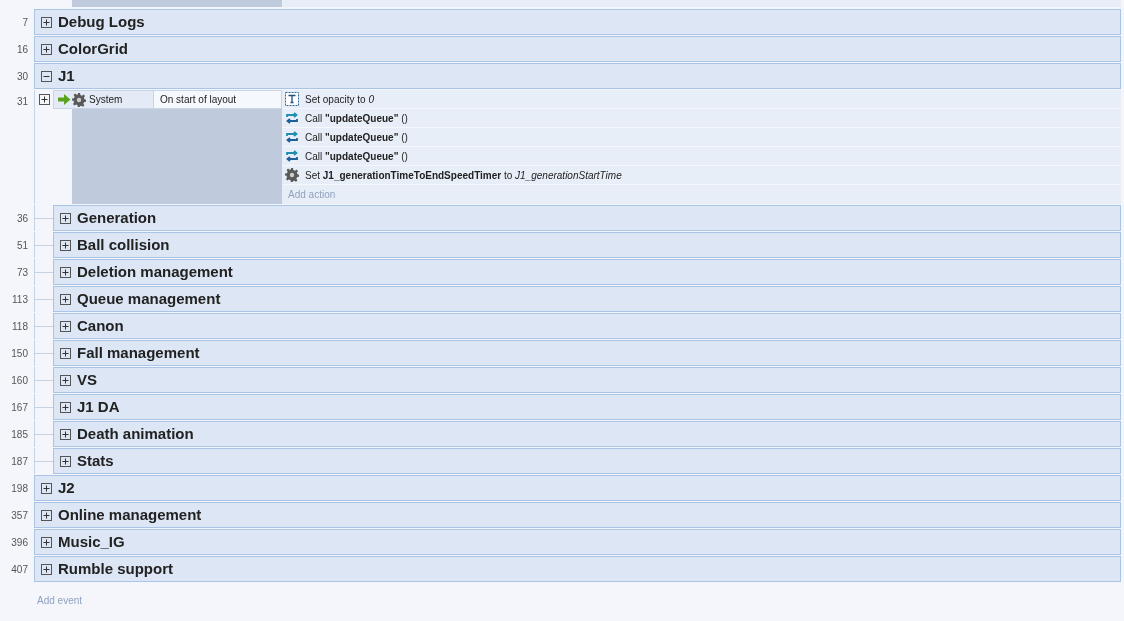 This screenshot has width=1124, height=621. Describe the element at coordinates (22, 102) in the screenshot. I see `line-number: 31` at that location.